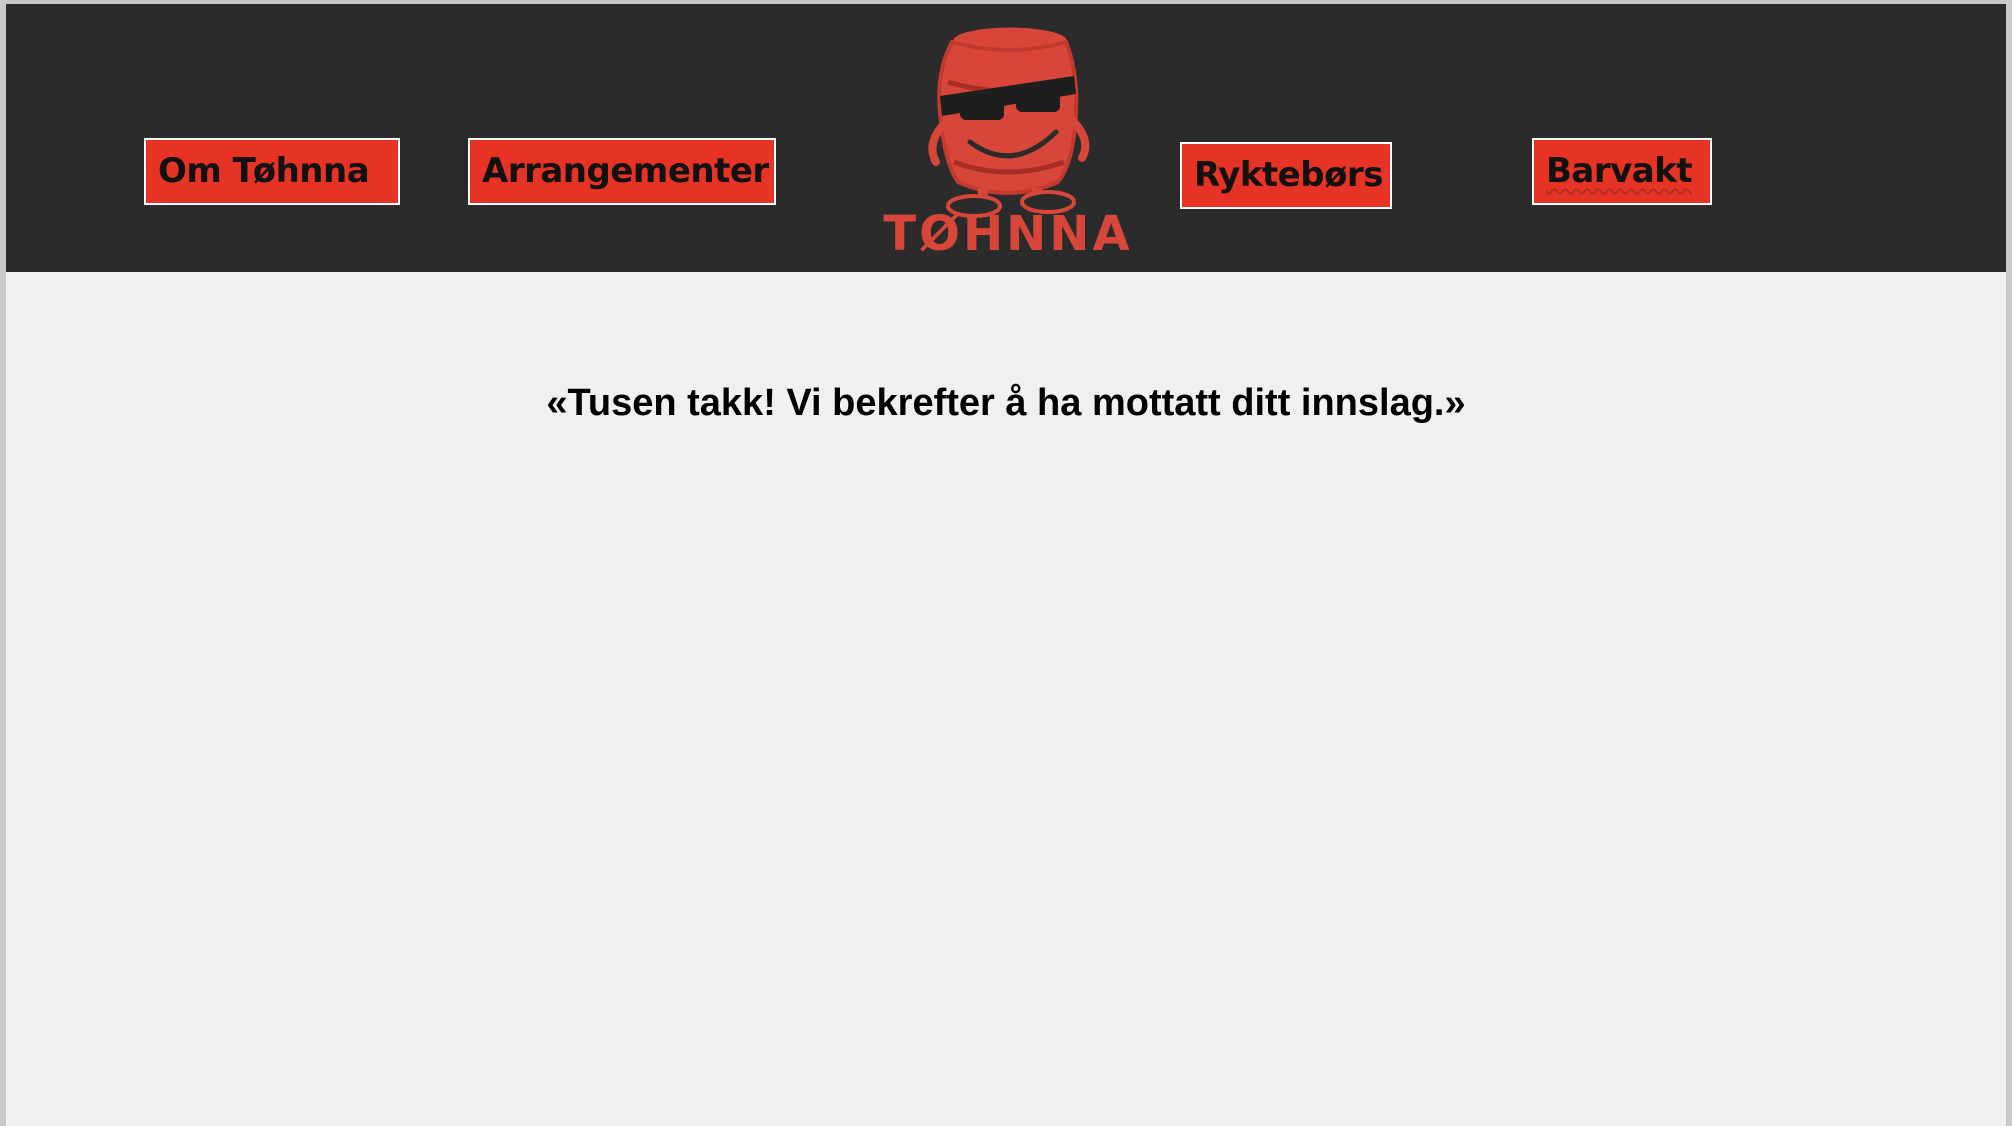 This screenshot has width=2012, height=1126. I want to click on nav-label: Ryktebørs, so click(1288, 175).